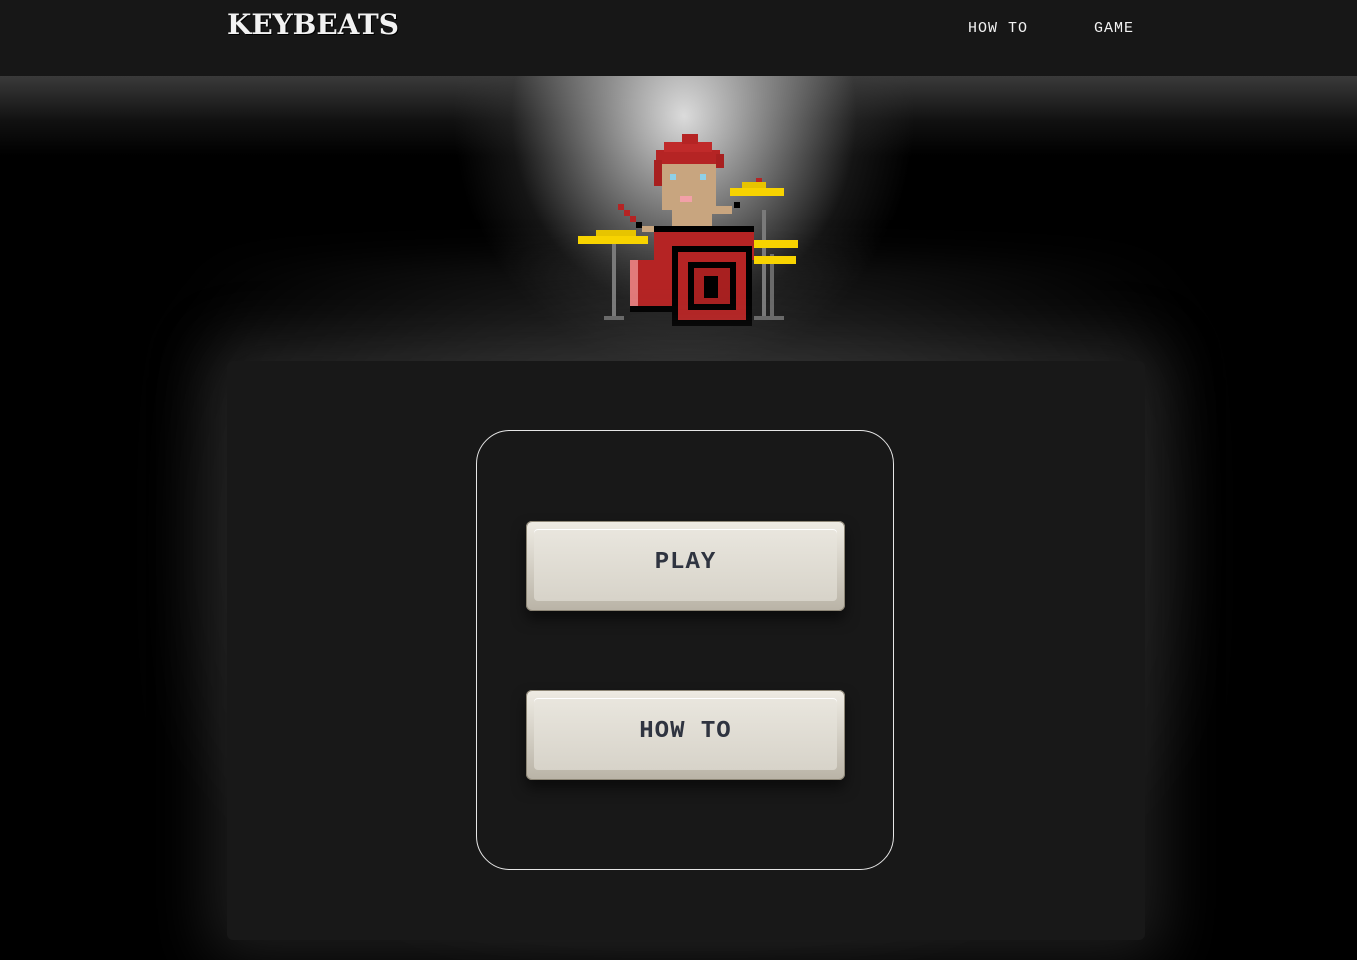  I want to click on top-navbar: KEYBEATS HOW TO GAME, so click(678, 38).